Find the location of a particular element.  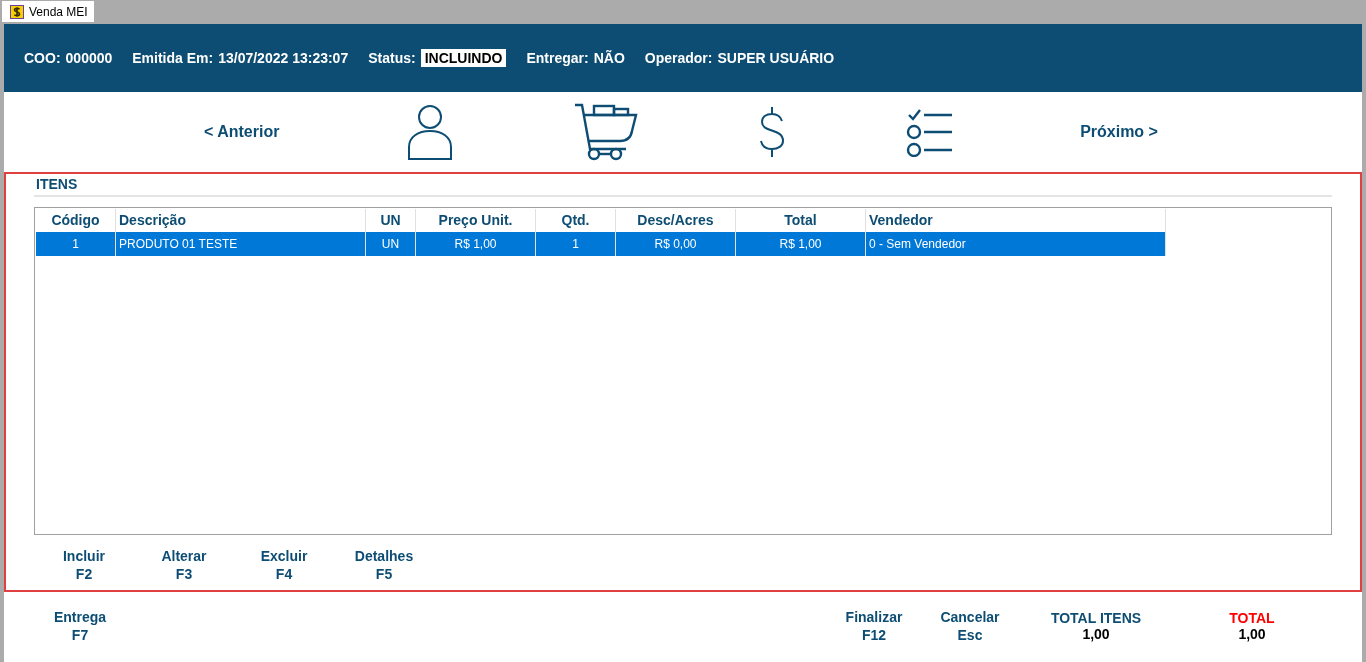

table-cell: 0 - Sem Vendedor is located at coordinates (1016, 244).